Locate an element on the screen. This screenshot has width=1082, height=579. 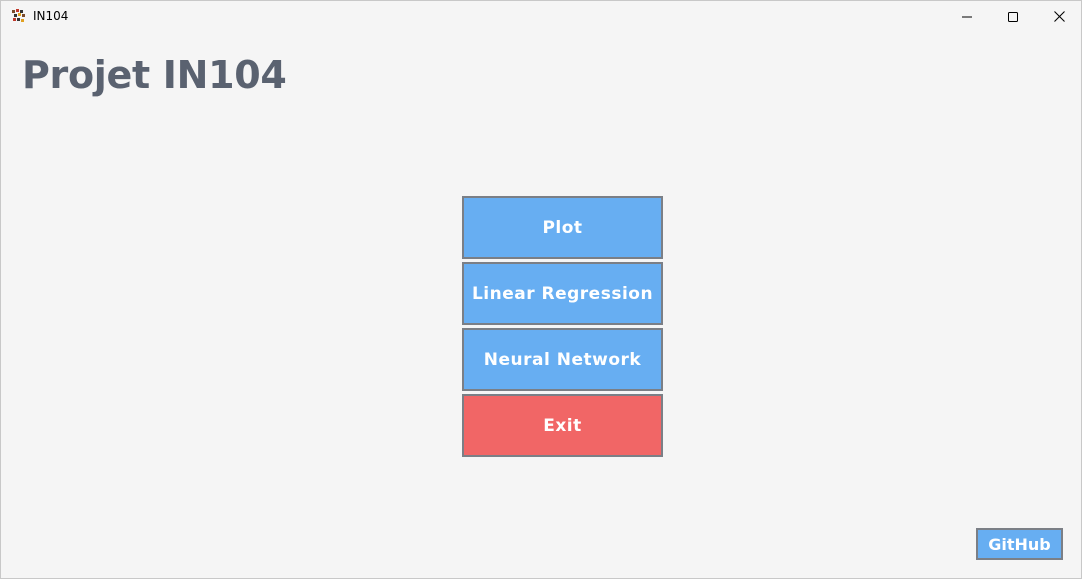
exit-button-label: Exit is located at coordinates (562, 425).